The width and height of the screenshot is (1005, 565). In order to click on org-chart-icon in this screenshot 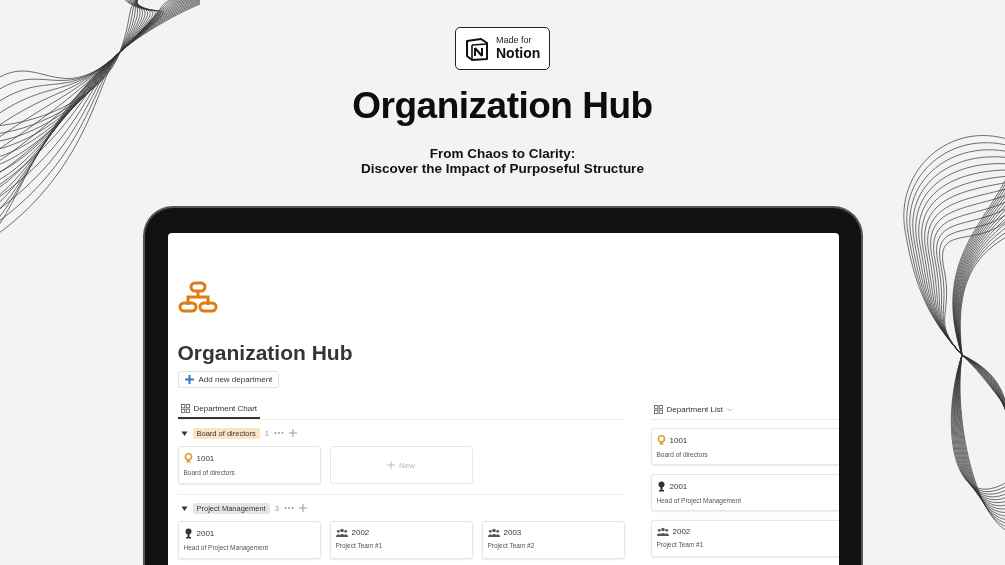, I will do `click(197, 297)`.